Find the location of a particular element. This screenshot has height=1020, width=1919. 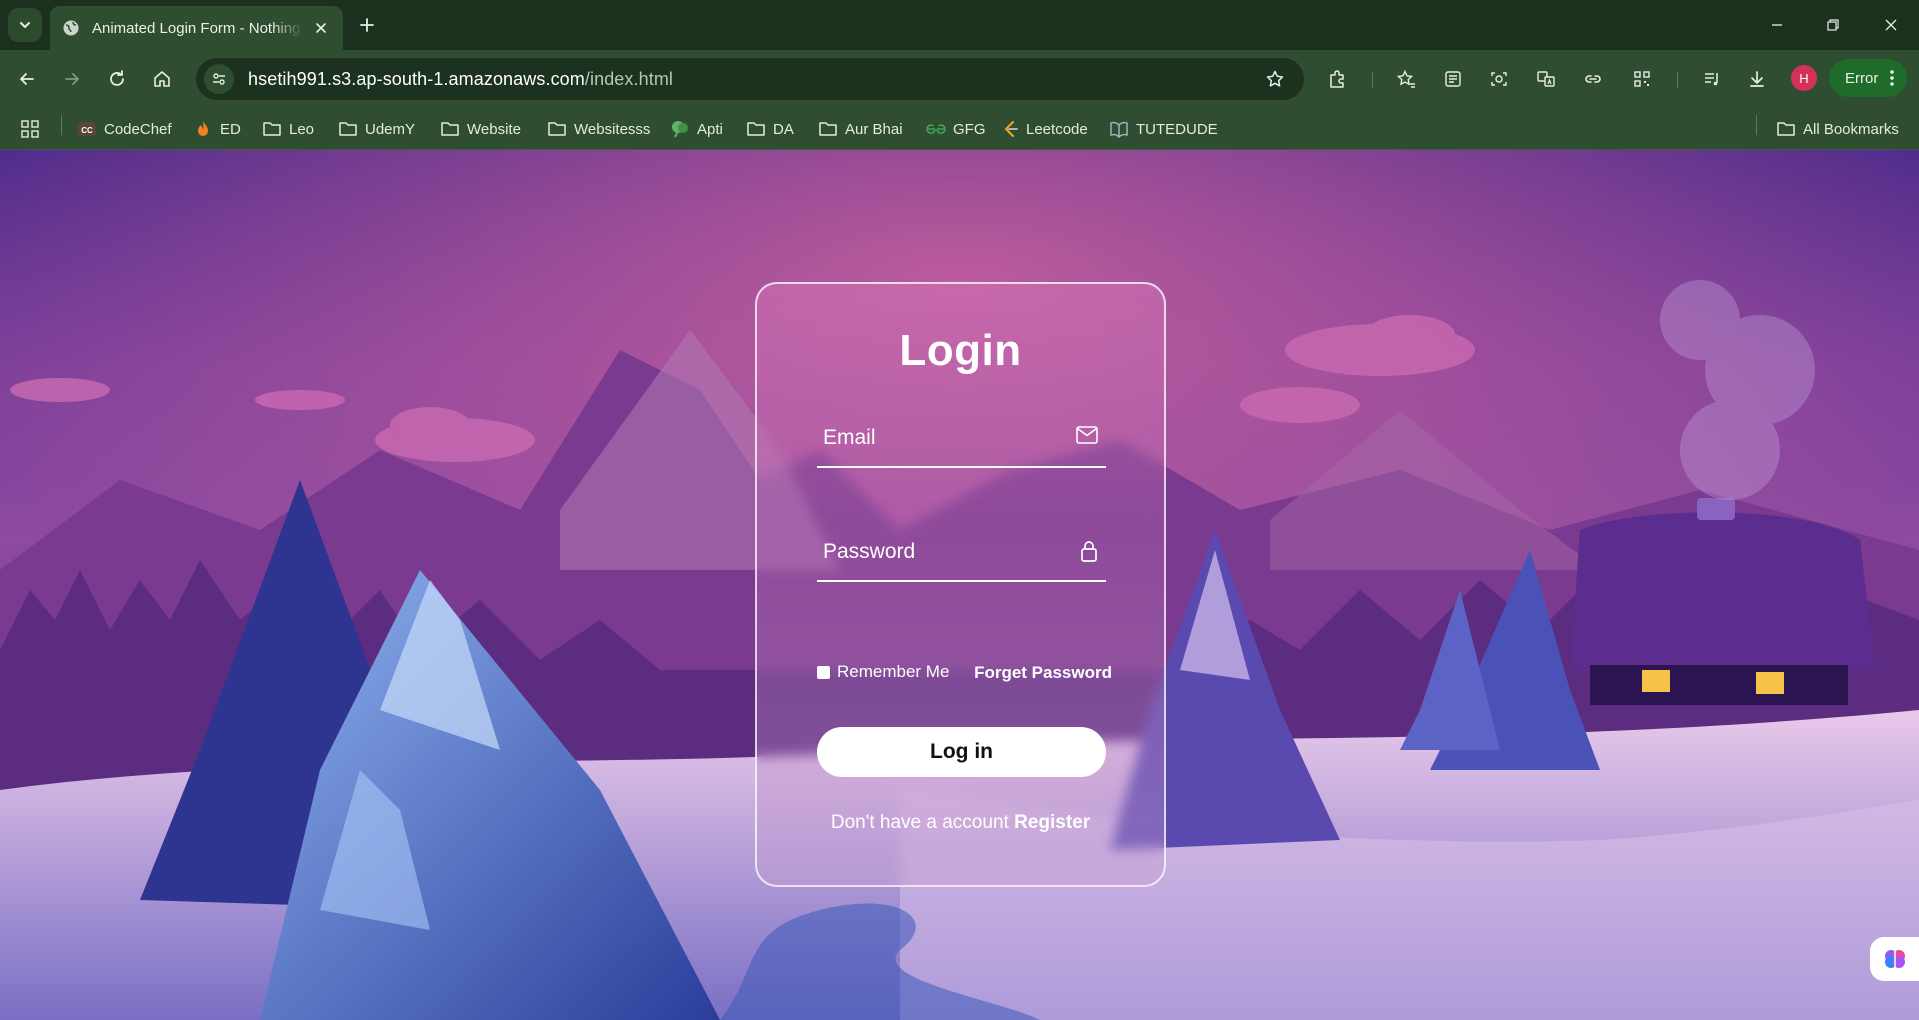

svg-text: CC is located at coordinates (87, 130).